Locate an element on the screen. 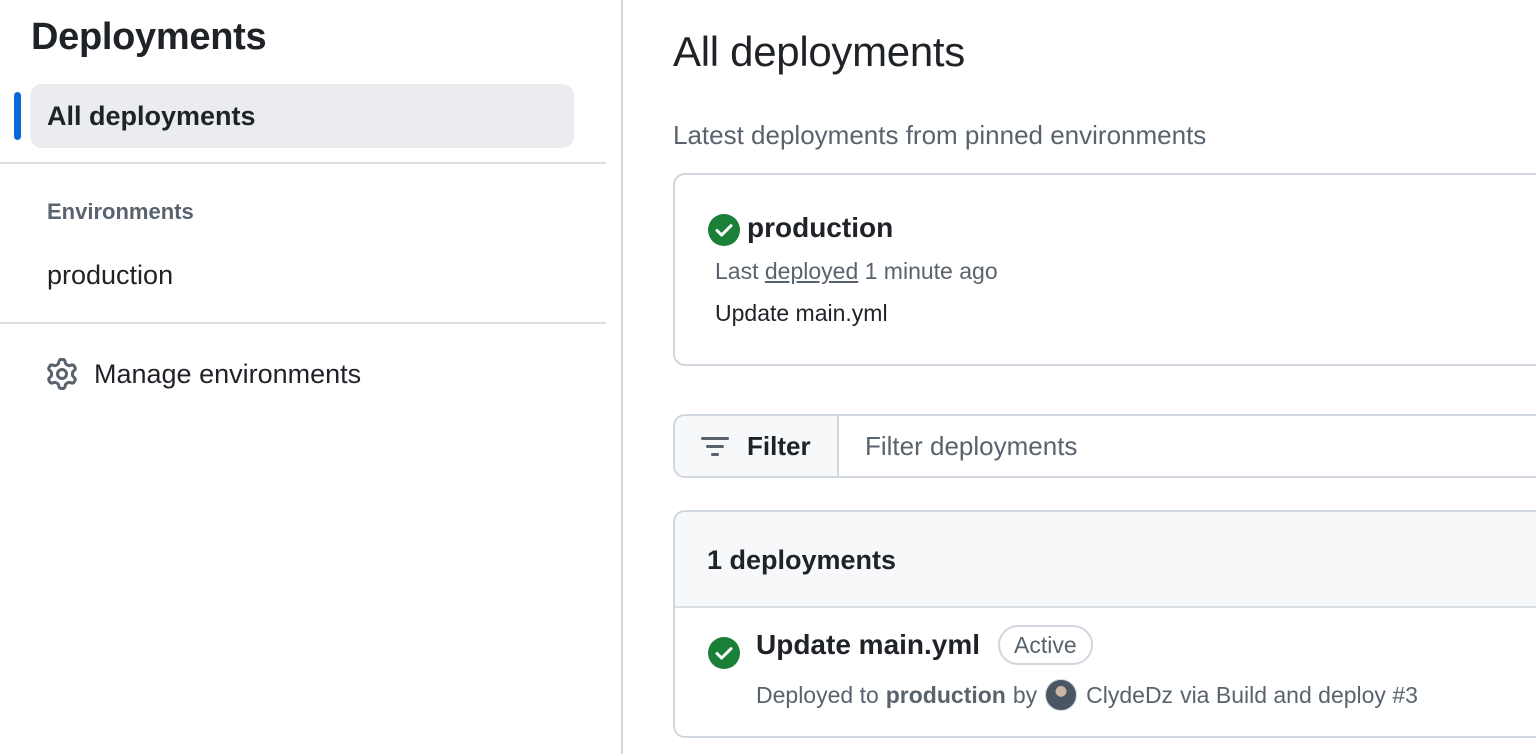 The width and height of the screenshot is (1536, 754). pinned-commit-message: Update main.yml is located at coordinates (801, 313).